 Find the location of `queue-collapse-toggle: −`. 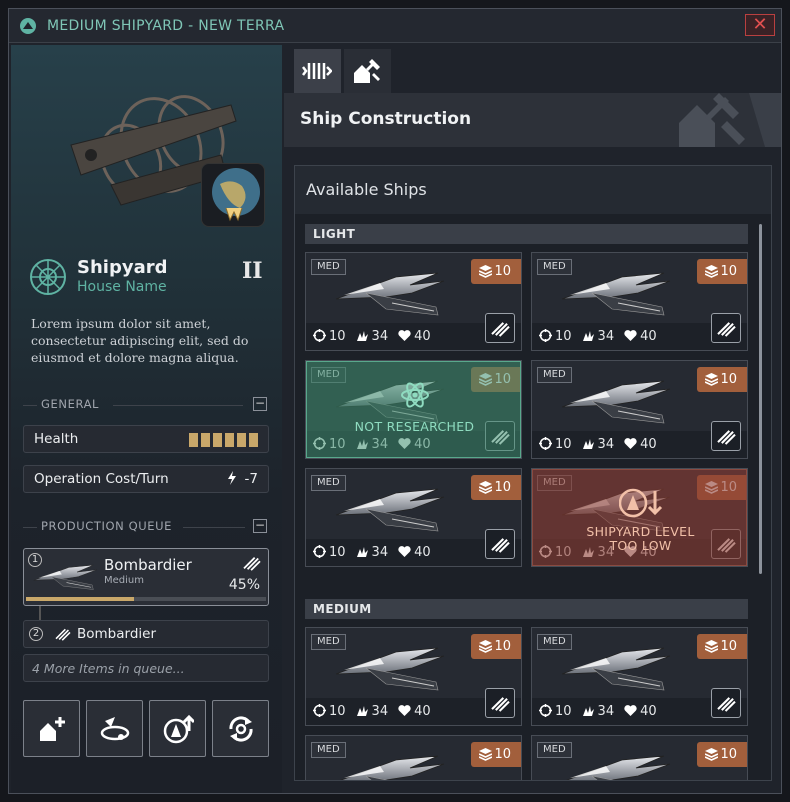

queue-collapse-toggle: − is located at coordinates (260, 526).